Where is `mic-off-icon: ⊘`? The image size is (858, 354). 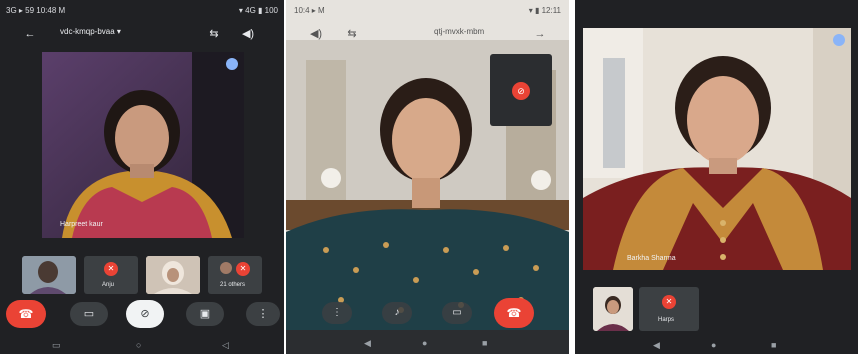
mic-off-icon: ⊘ is located at coordinates (145, 314).